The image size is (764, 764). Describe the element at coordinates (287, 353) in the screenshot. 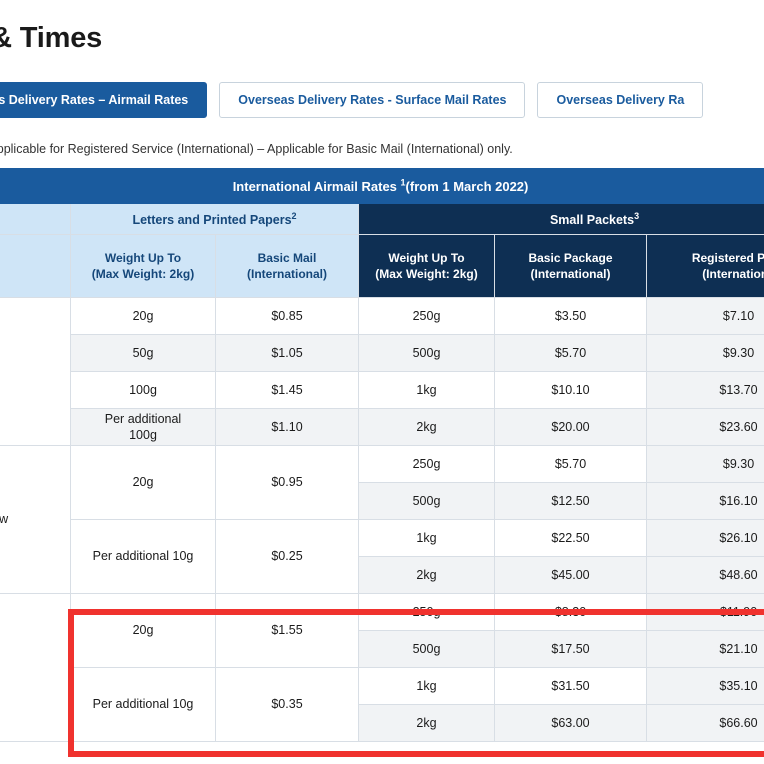

I see `letters-price: $1.05` at that location.